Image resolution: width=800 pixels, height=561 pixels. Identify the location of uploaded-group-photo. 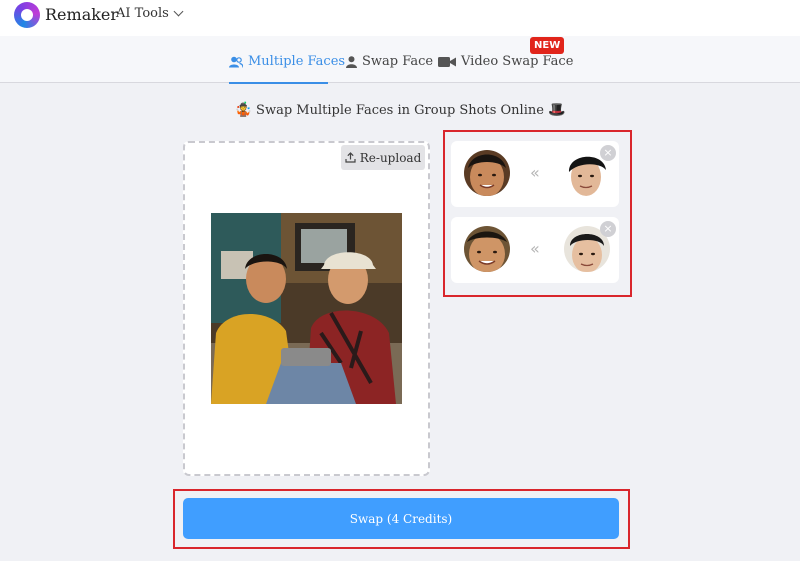
(306, 308).